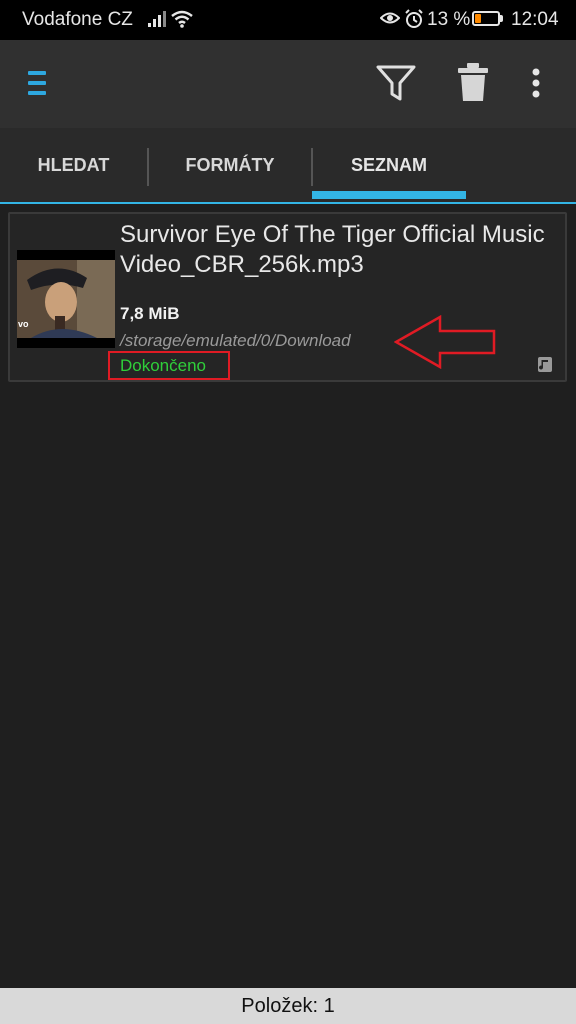 Image resolution: width=576 pixels, height=1024 pixels. I want to click on tab-formaty: FORMÁTY, so click(230, 165).